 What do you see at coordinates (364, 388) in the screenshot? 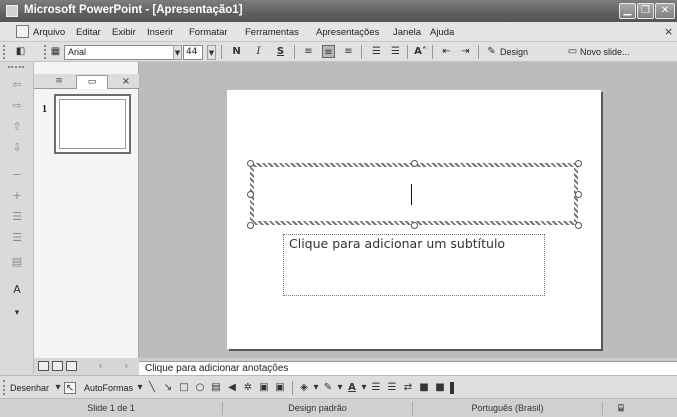
I see `font-color-dropdown-icon: ▾` at bounding box center [364, 388].